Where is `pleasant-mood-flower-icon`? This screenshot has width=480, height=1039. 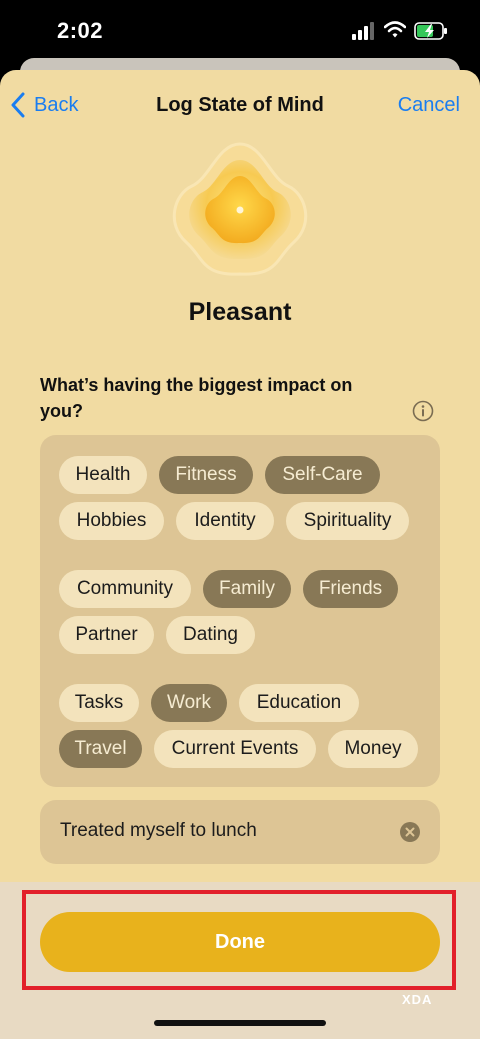
pleasant-mood-flower-icon is located at coordinates (240, 209).